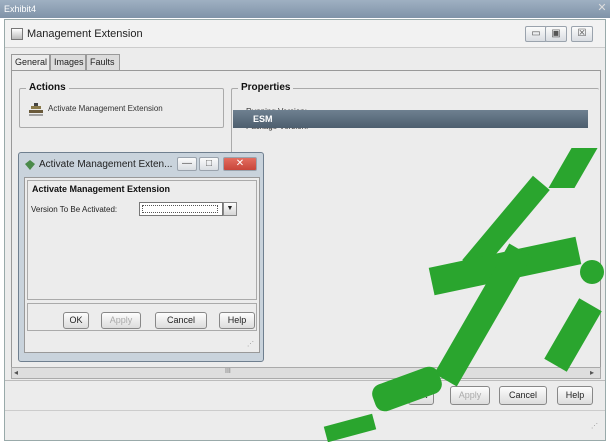 The height and width of the screenshot is (442, 610). Describe the element at coordinates (47, 87) in the screenshot. I see `actions-heading: Actions` at that location.